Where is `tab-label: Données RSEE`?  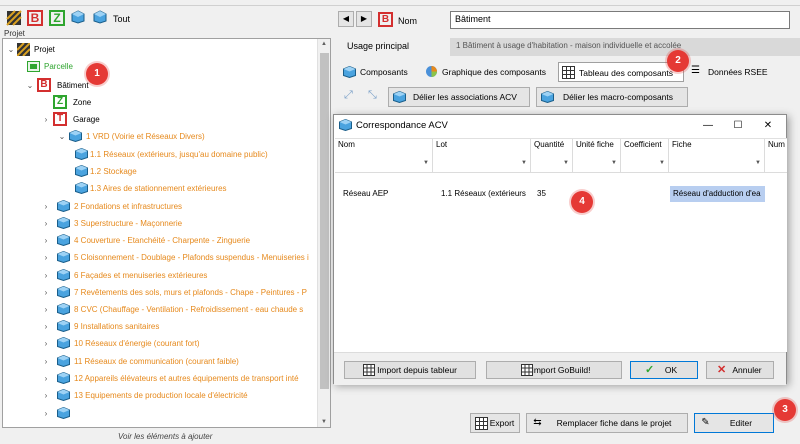
tab-label: Données RSEE is located at coordinates (738, 72).